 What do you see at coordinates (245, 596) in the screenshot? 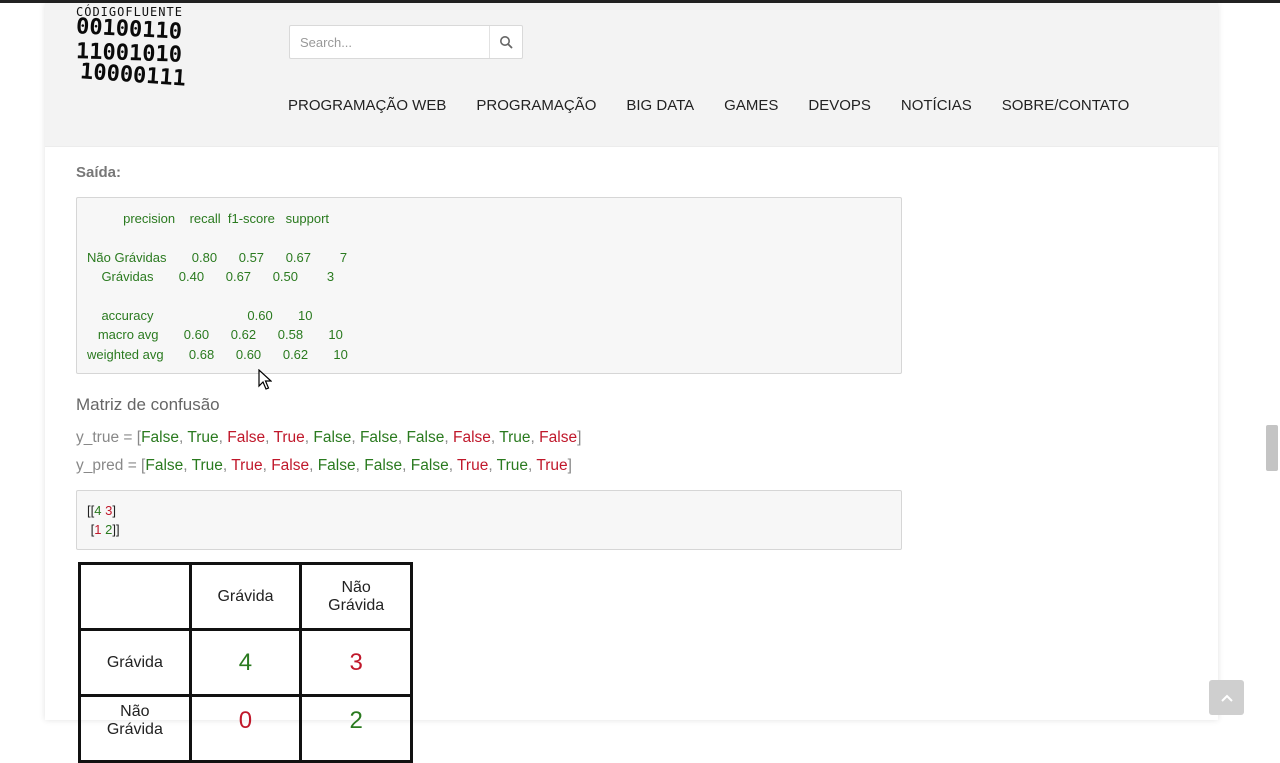
I see `col-header: Grávida` at bounding box center [245, 596].